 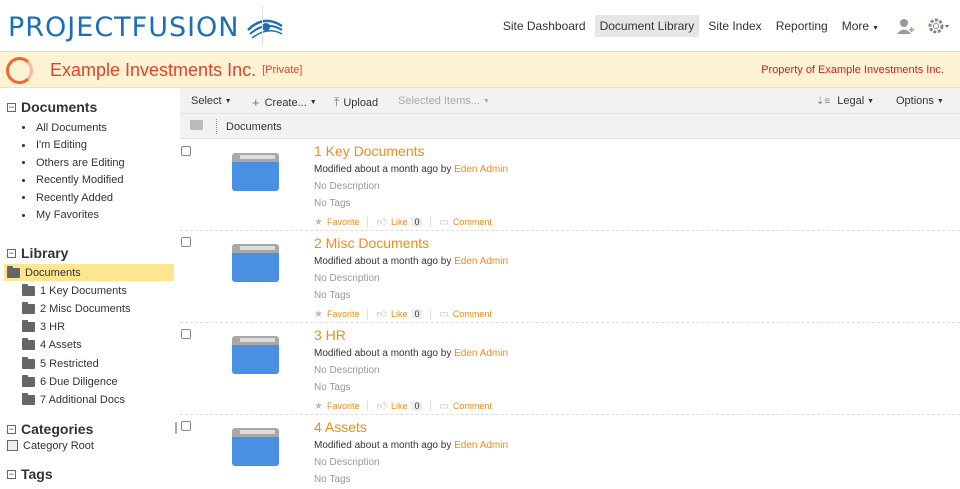 What do you see at coordinates (284, 102) in the screenshot?
I see `create-menu: + Create... ▼` at bounding box center [284, 102].